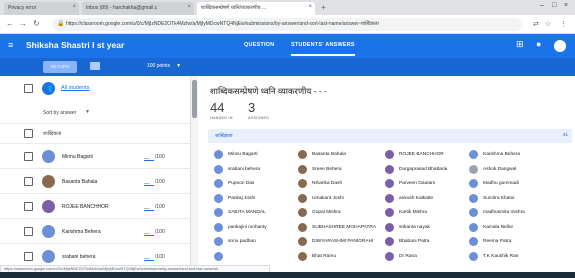 The width and height of the screenshot is (575, 278). I want to click on student-answer-chip: Kamala Nellur, so click(510, 228).